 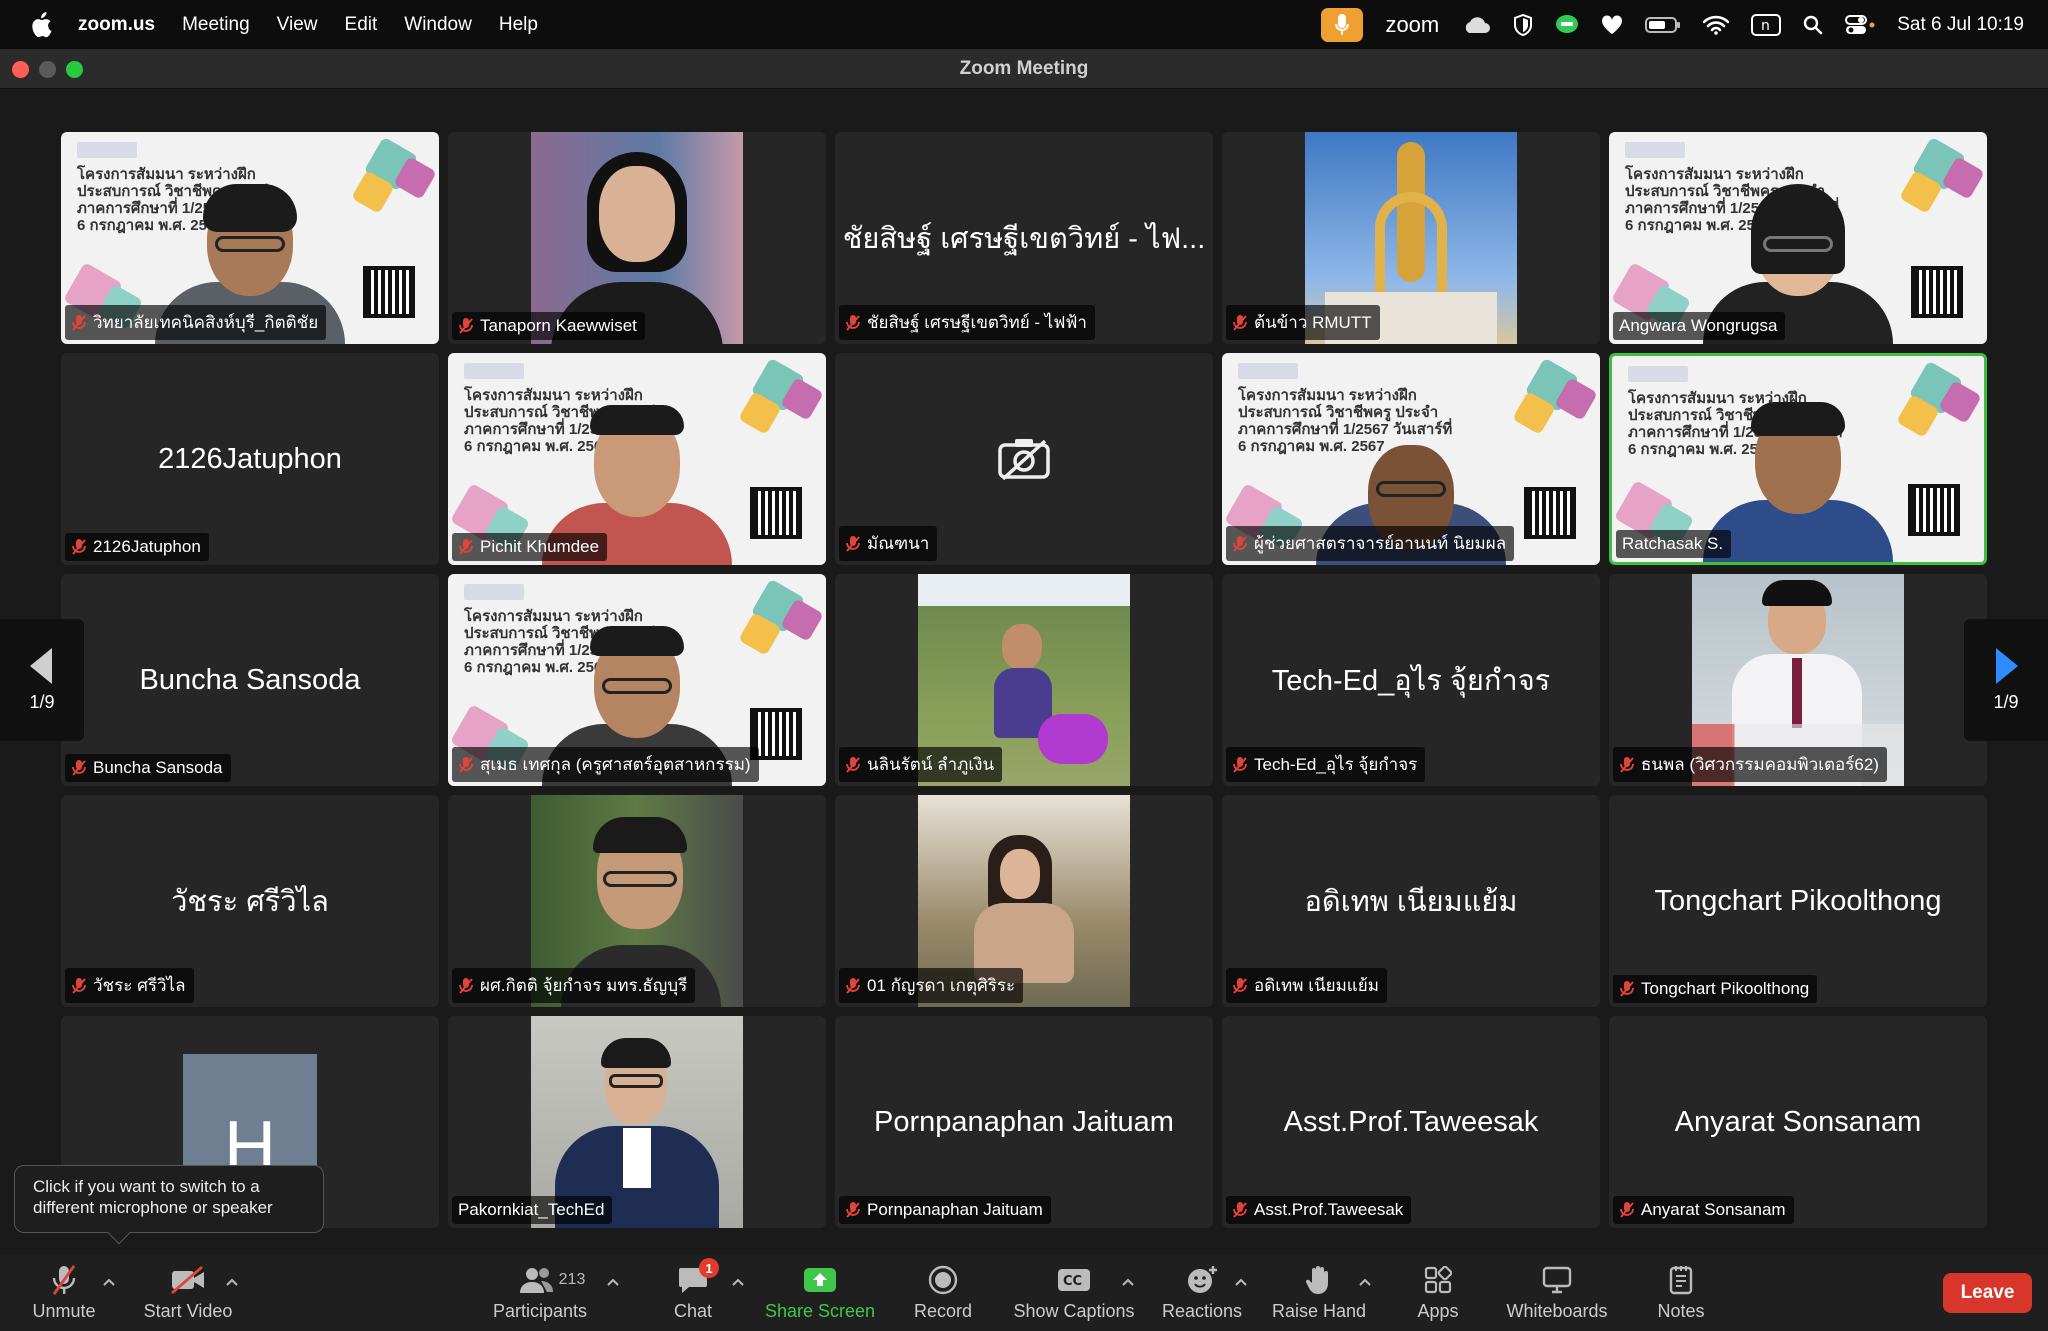 What do you see at coordinates (943, 1280) in the screenshot?
I see `record-icon` at bounding box center [943, 1280].